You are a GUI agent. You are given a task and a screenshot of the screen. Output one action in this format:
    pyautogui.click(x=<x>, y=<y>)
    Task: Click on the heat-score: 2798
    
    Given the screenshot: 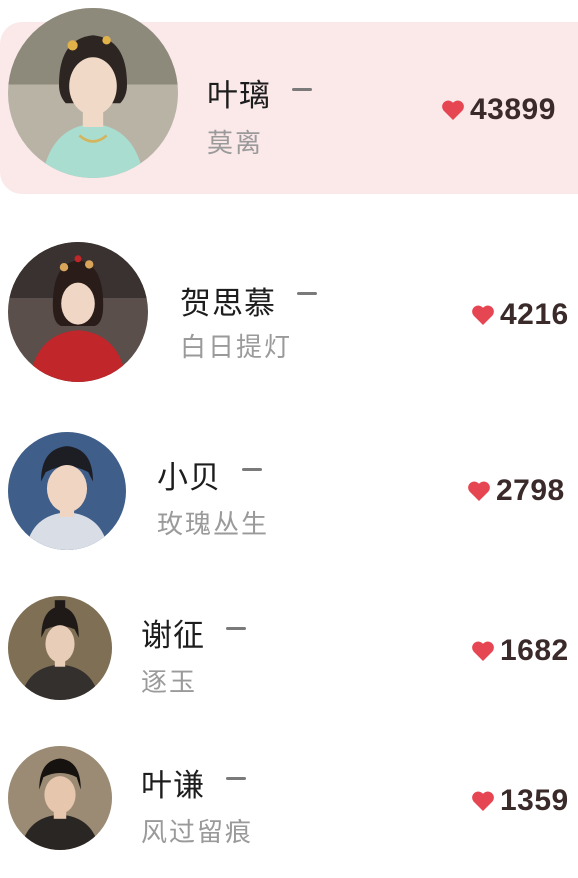 What is the action you would take?
    pyautogui.click(x=516, y=491)
    